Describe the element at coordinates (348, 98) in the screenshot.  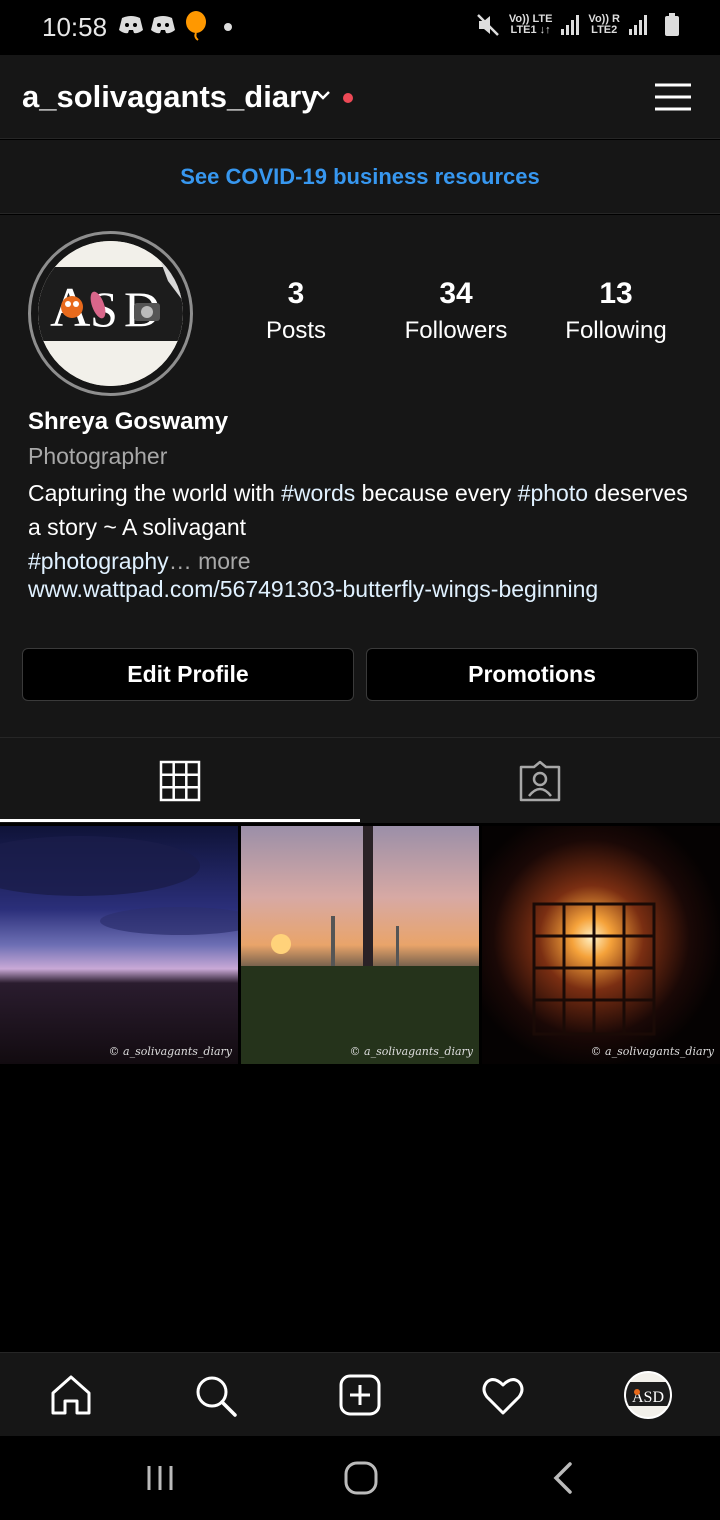
I see `notification-dot` at that location.